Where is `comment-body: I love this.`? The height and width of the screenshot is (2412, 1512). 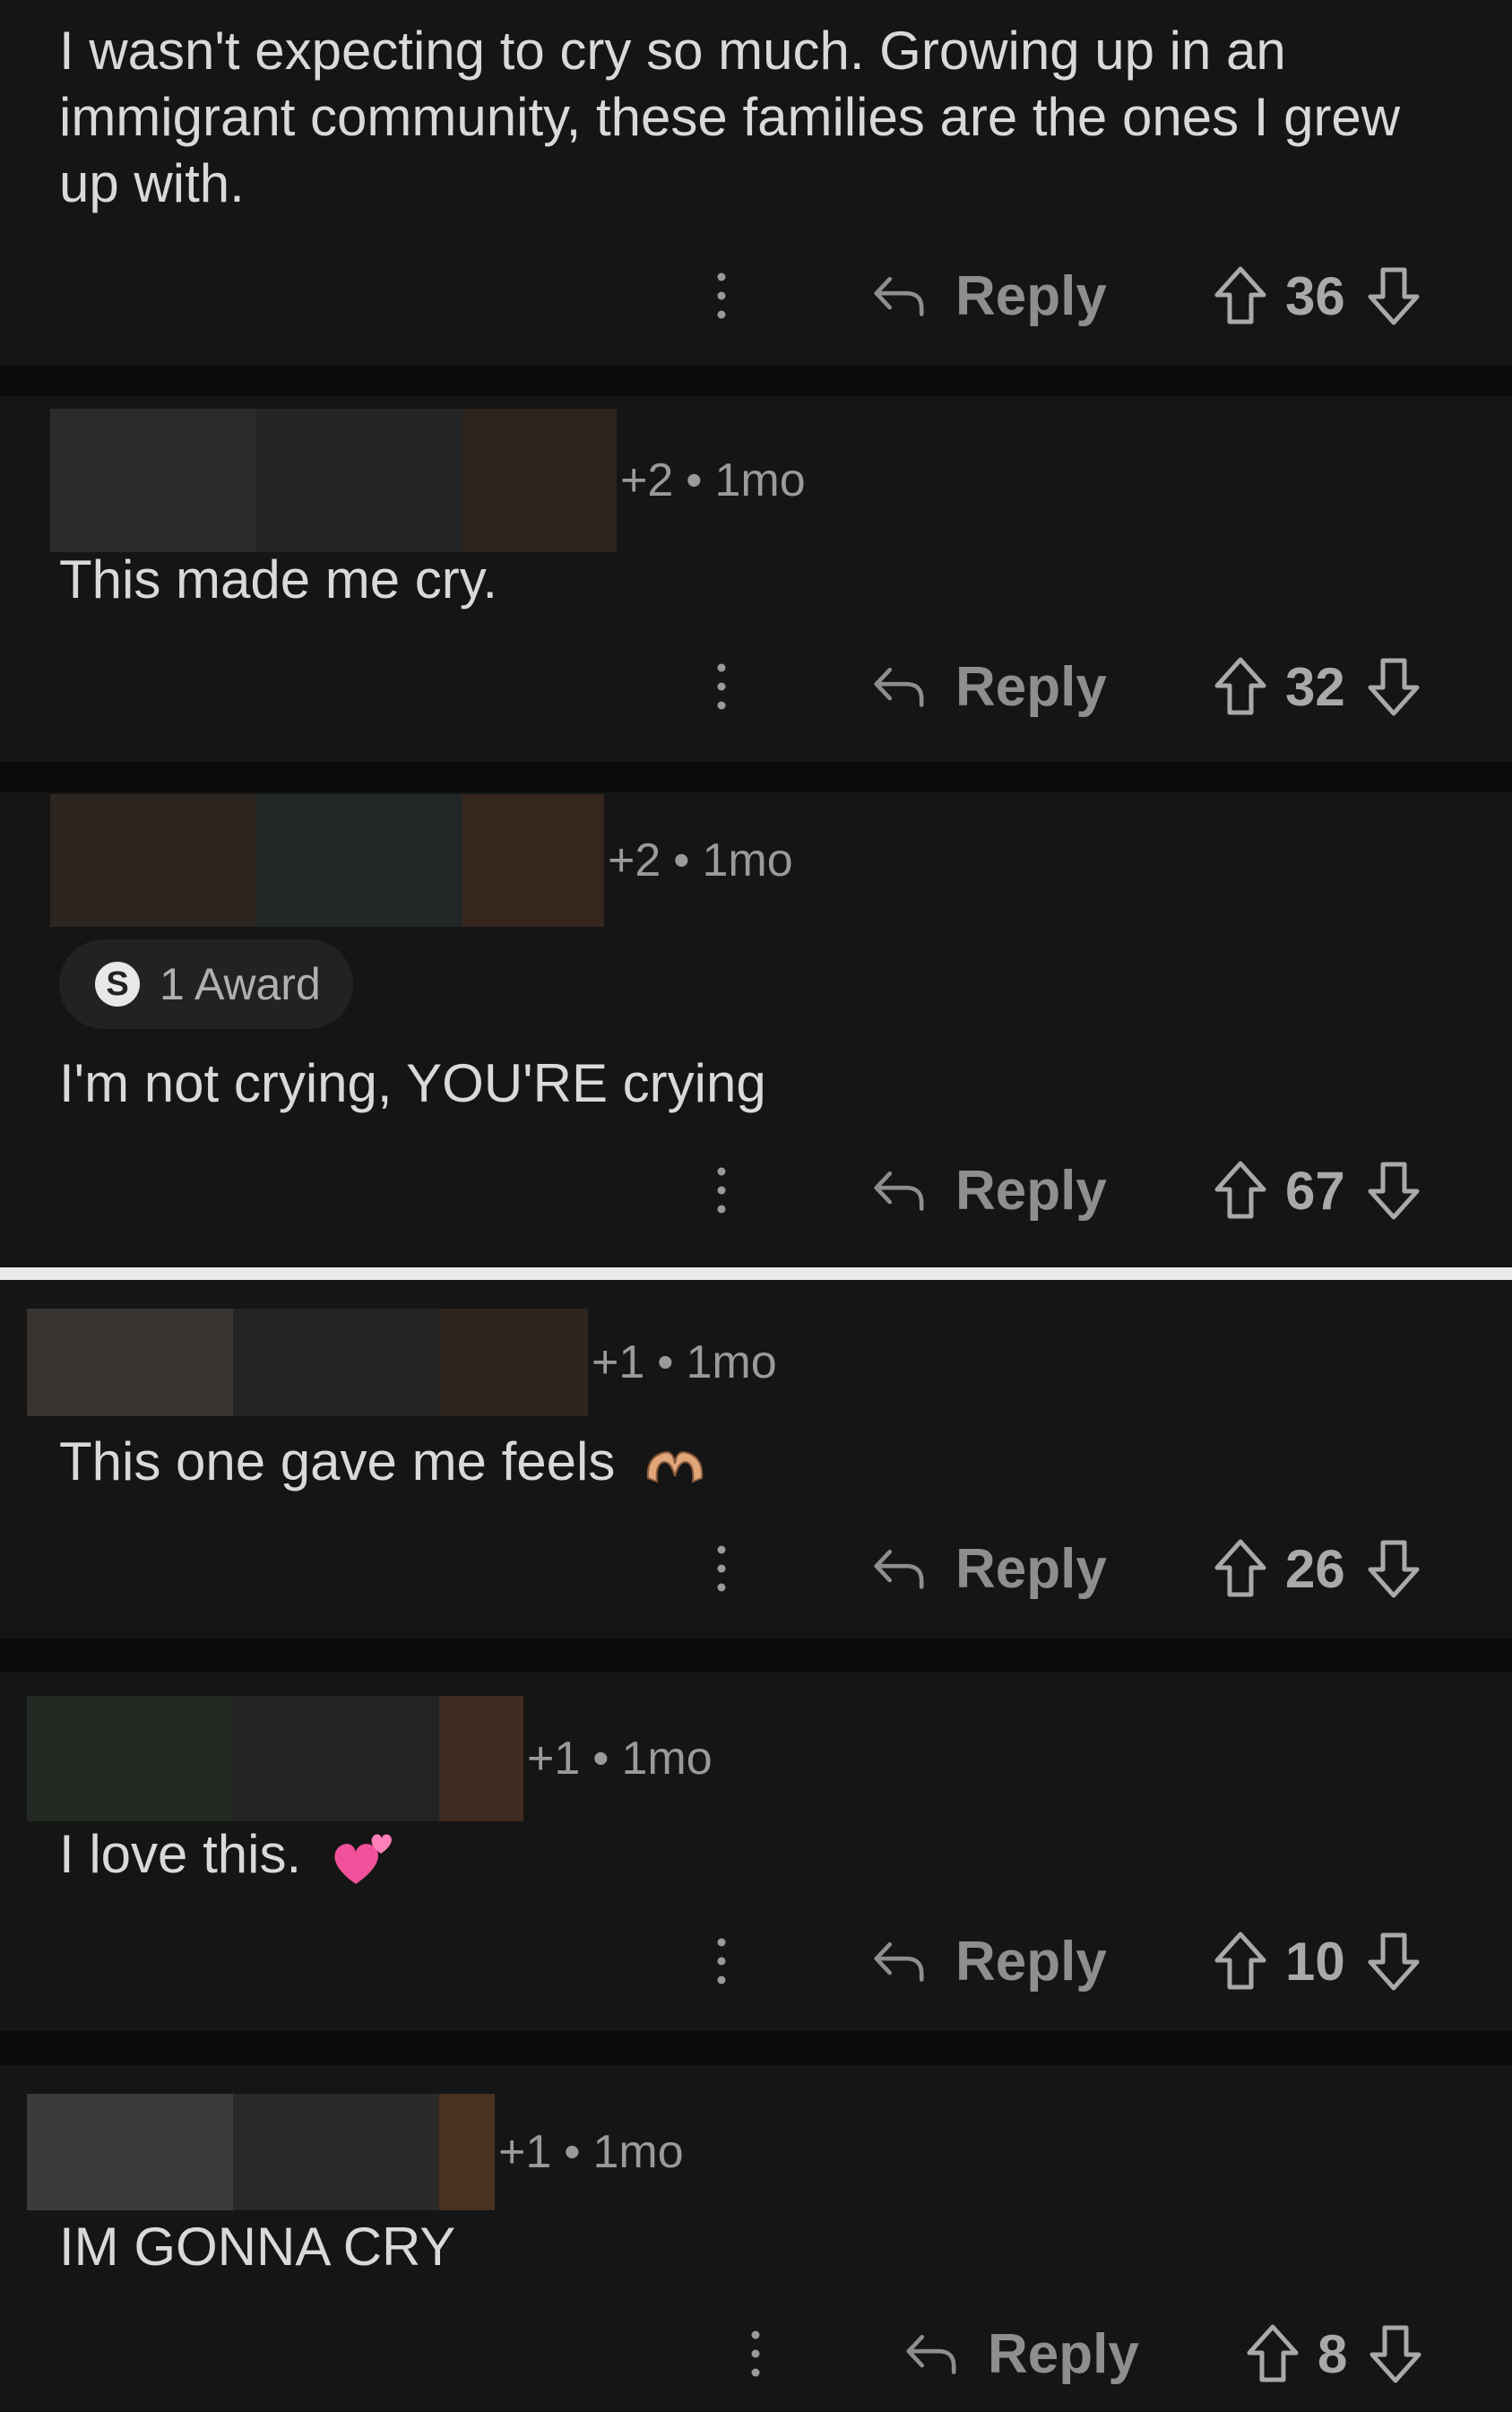 comment-body: I love this. is located at coordinates (228, 1855).